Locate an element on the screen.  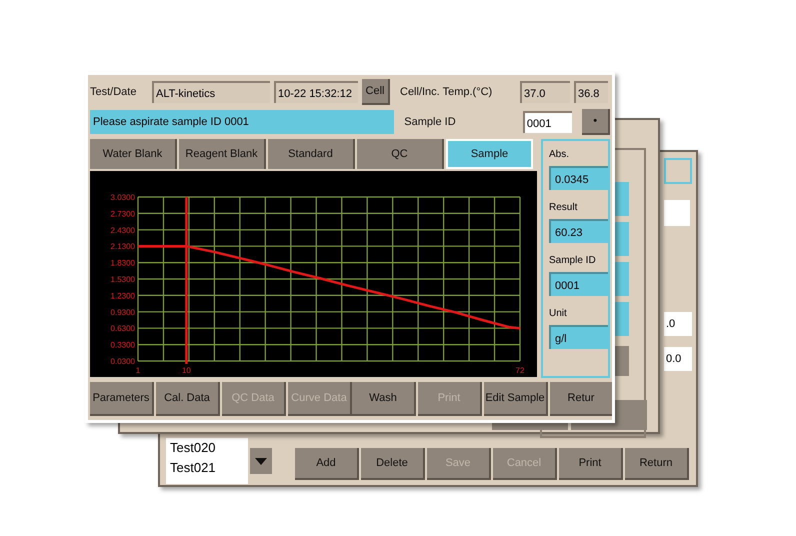
y-tick-label: 1.5300 is located at coordinates (122, 279).